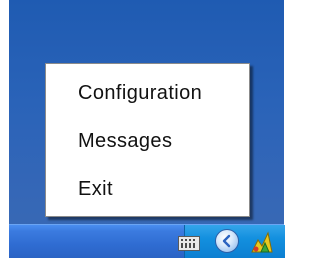  What do you see at coordinates (95, 189) in the screenshot?
I see `menu-item-exit: Exit` at bounding box center [95, 189].